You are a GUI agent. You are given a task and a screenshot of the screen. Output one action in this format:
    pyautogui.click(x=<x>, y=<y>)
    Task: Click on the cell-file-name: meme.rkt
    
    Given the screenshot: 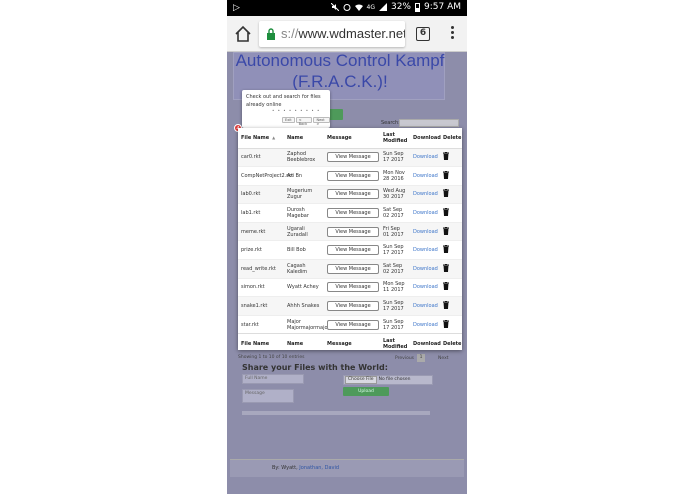 What is the action you would take?
    pyautogui.click(x=261, y=231)
    